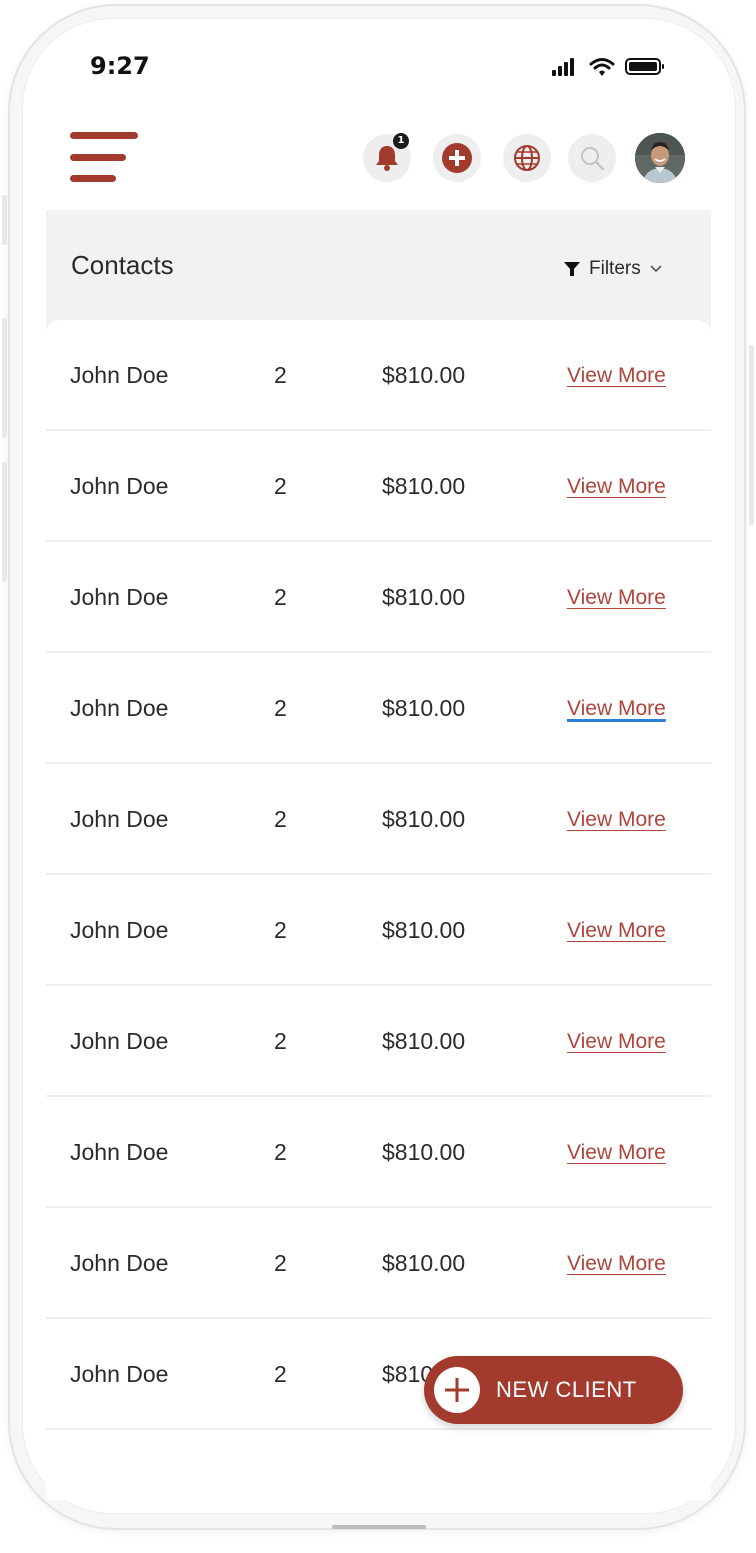 This screenshot has width=756, height=1553. I want to click on search-icon, so click(593, 159).